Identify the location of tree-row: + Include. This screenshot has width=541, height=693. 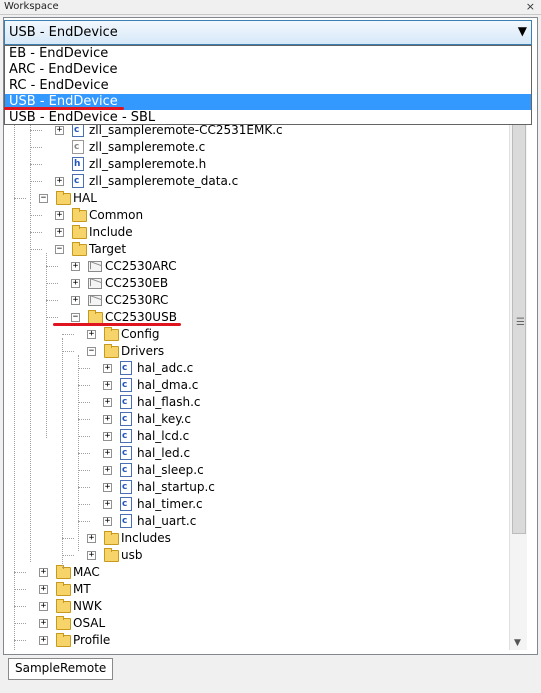
(256, 232).